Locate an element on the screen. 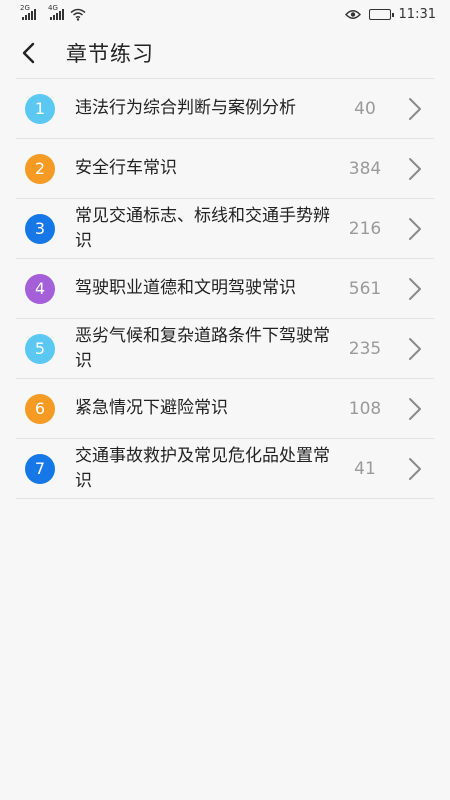 This screenshot has height=800, width=450. signal-icon: 4G is located at coordinates (56, 12).